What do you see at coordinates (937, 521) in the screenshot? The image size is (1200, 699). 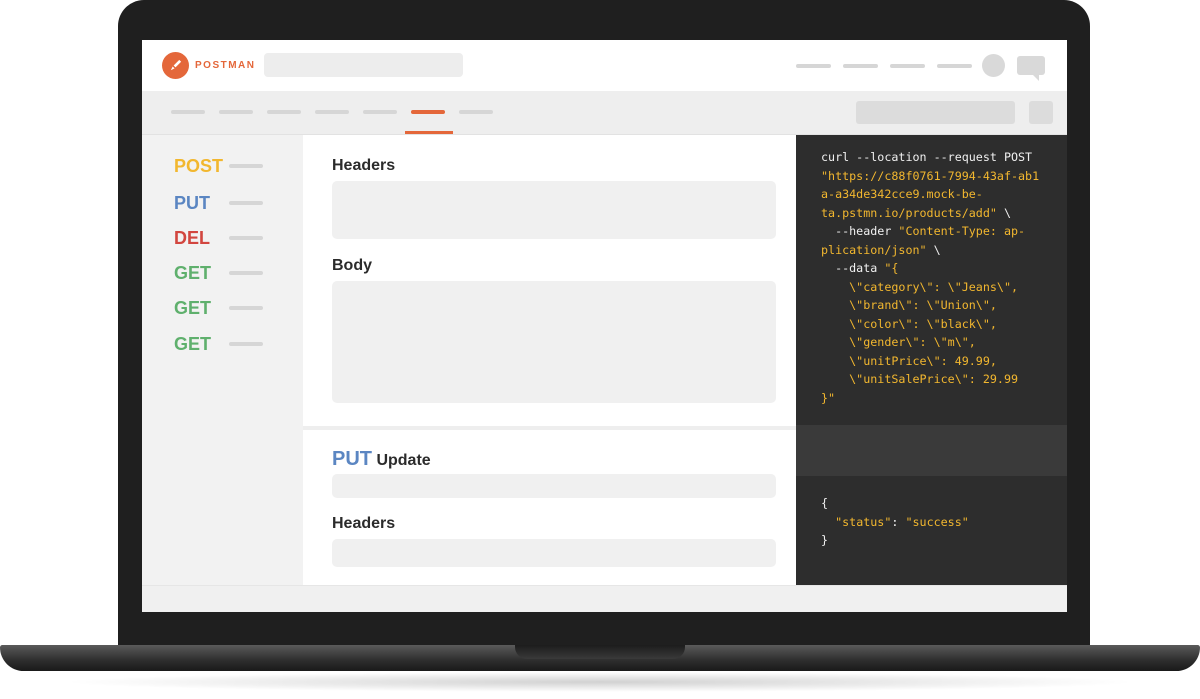 I see `response-token: "success"` at bounding box center [937, 521].